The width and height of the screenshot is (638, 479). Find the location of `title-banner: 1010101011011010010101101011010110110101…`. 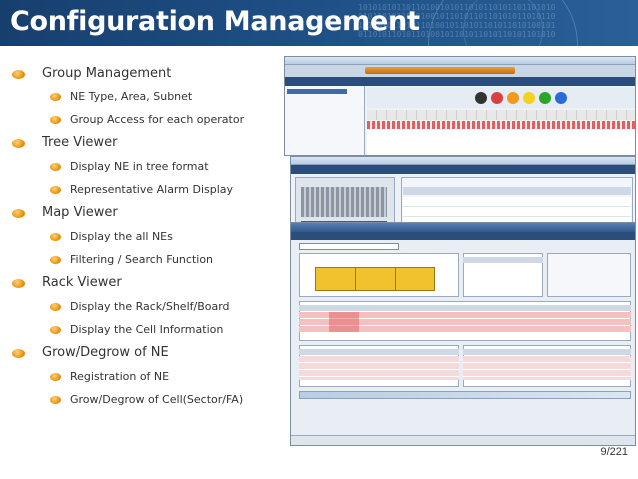

title-banner: 1010101011011010010101101011010110110101… is located at coordinates (319, 23).